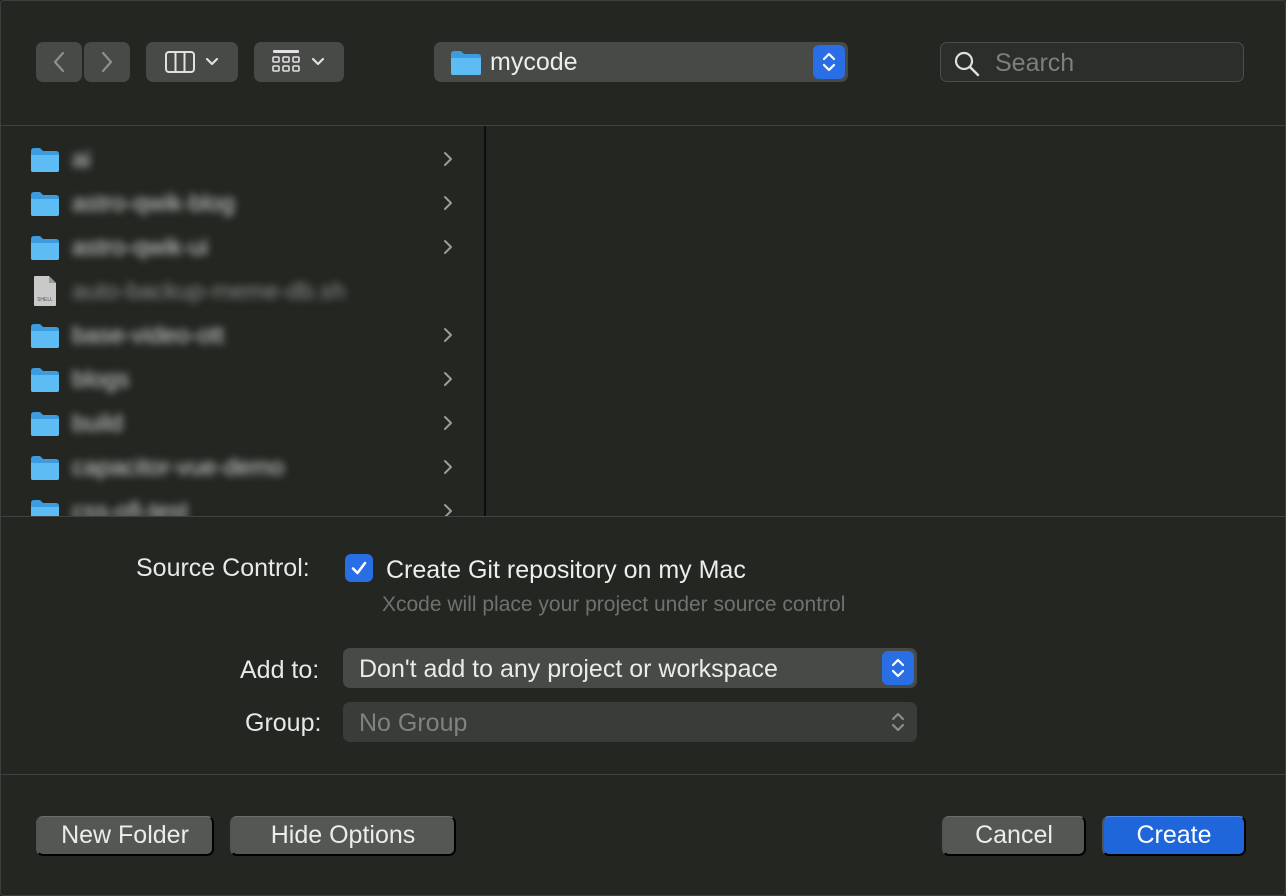 This screenshot has height=896, width=1286. I want to click on browser-item-name: ai, so click(81, 159).